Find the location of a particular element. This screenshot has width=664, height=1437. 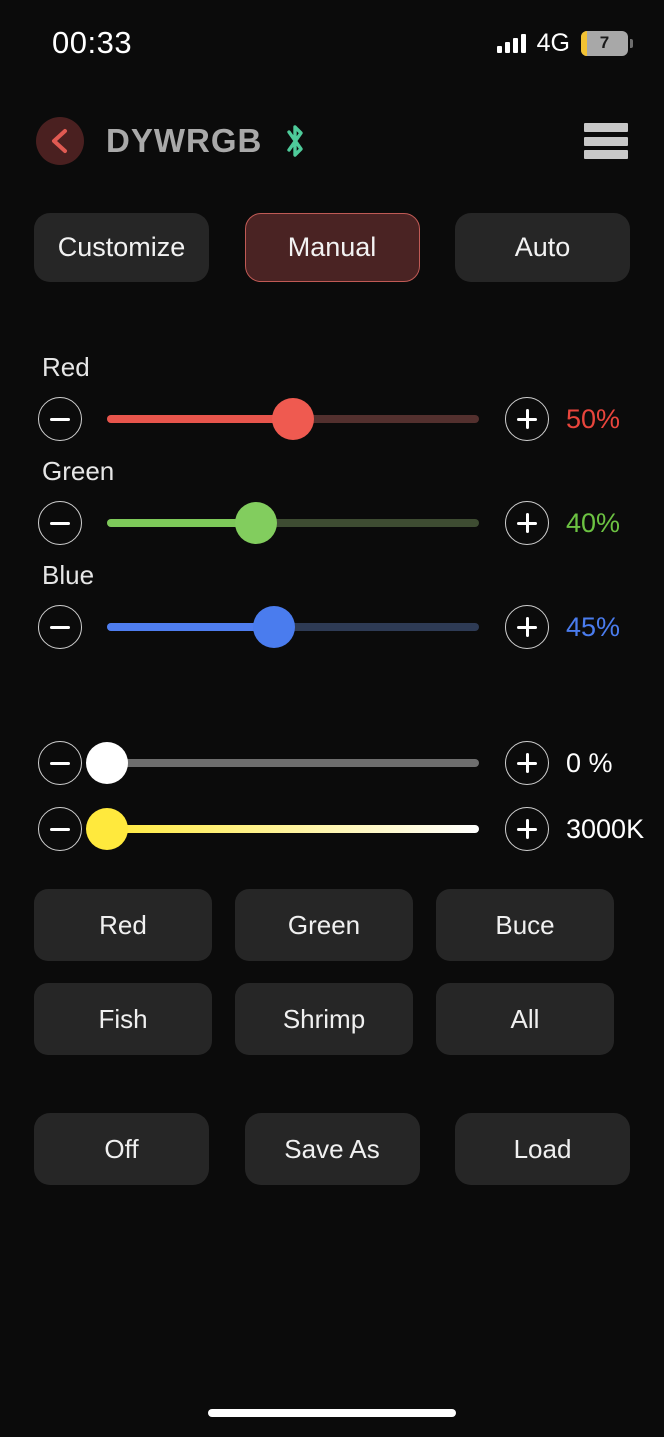

status-time: 00:33 is located at coordinates (92, 42).